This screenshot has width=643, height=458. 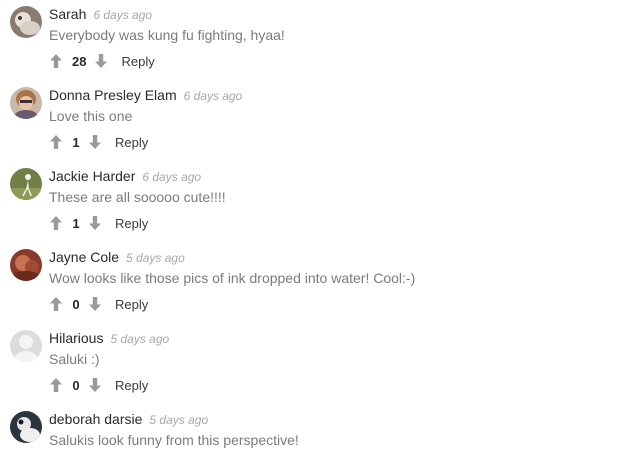 I want to click on comment-actions: 28 Reply, so click(x=102, y=61).